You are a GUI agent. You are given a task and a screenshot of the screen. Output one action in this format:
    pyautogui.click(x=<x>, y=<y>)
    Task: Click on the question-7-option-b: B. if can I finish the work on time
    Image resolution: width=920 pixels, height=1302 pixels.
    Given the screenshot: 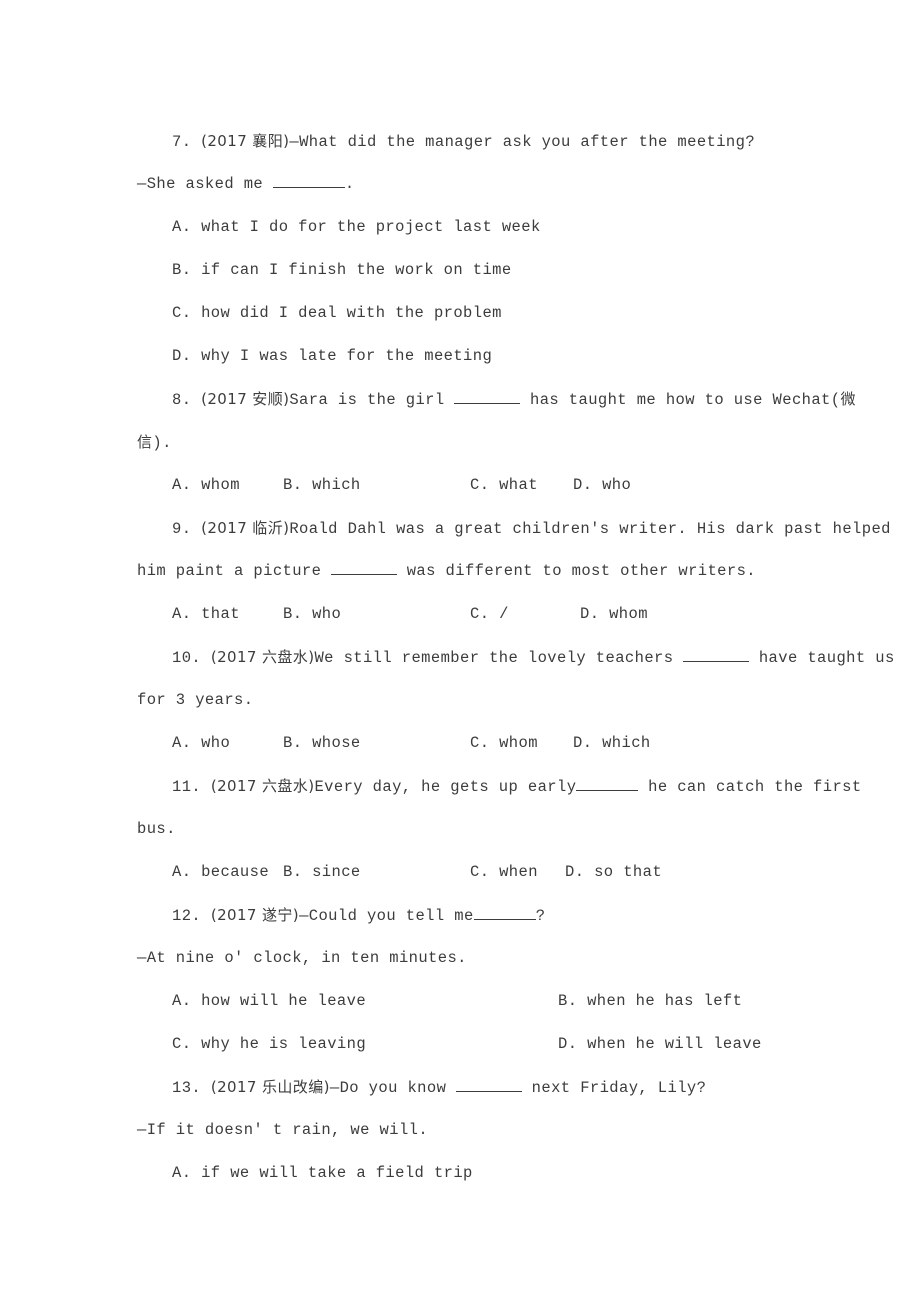 What is the action you would take?
    pyautogui.click(x=487, y=270)
    